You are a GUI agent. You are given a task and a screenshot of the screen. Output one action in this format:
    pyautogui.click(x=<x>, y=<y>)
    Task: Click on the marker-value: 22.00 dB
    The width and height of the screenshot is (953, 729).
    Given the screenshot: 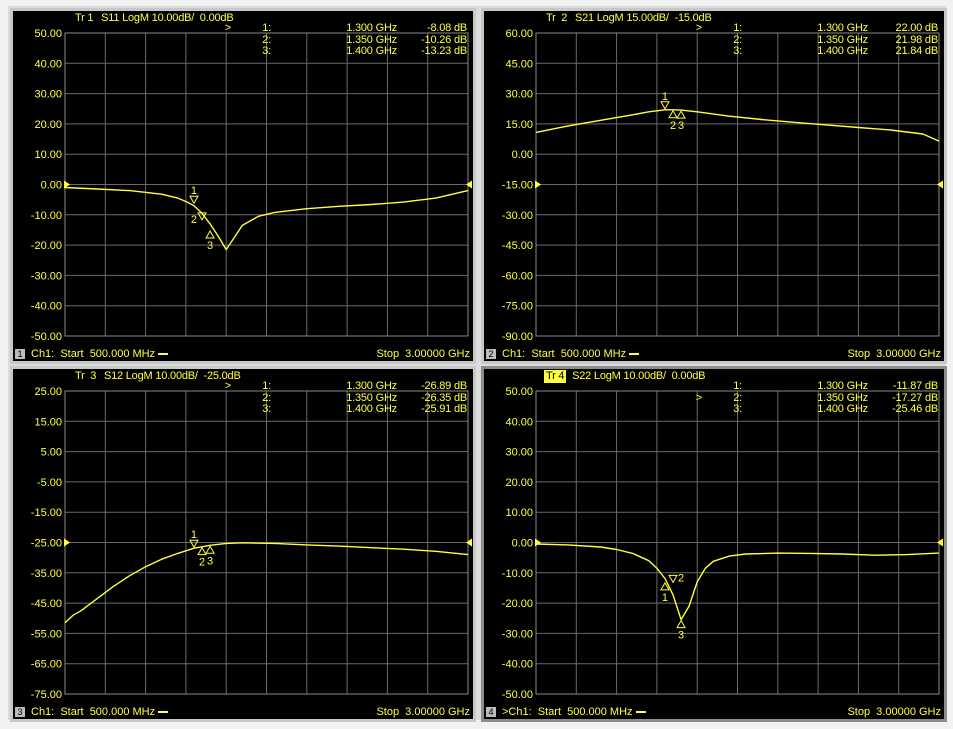 What is the action you would take?
    pyautogui.click(x=917, y=28)
    